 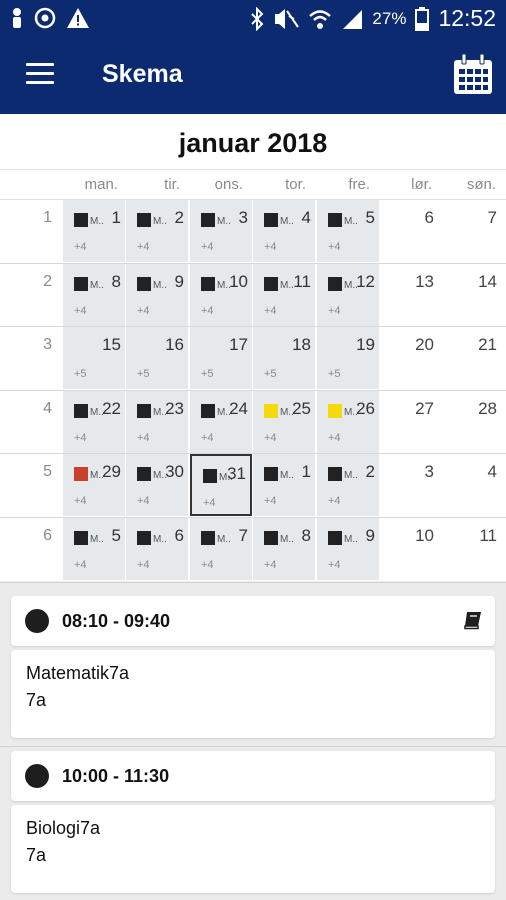 What do you see at coordinates (284, 231) in the screenshot?
I see `calendar-day: M.. 4 +4` at bounding box center [284, 231].